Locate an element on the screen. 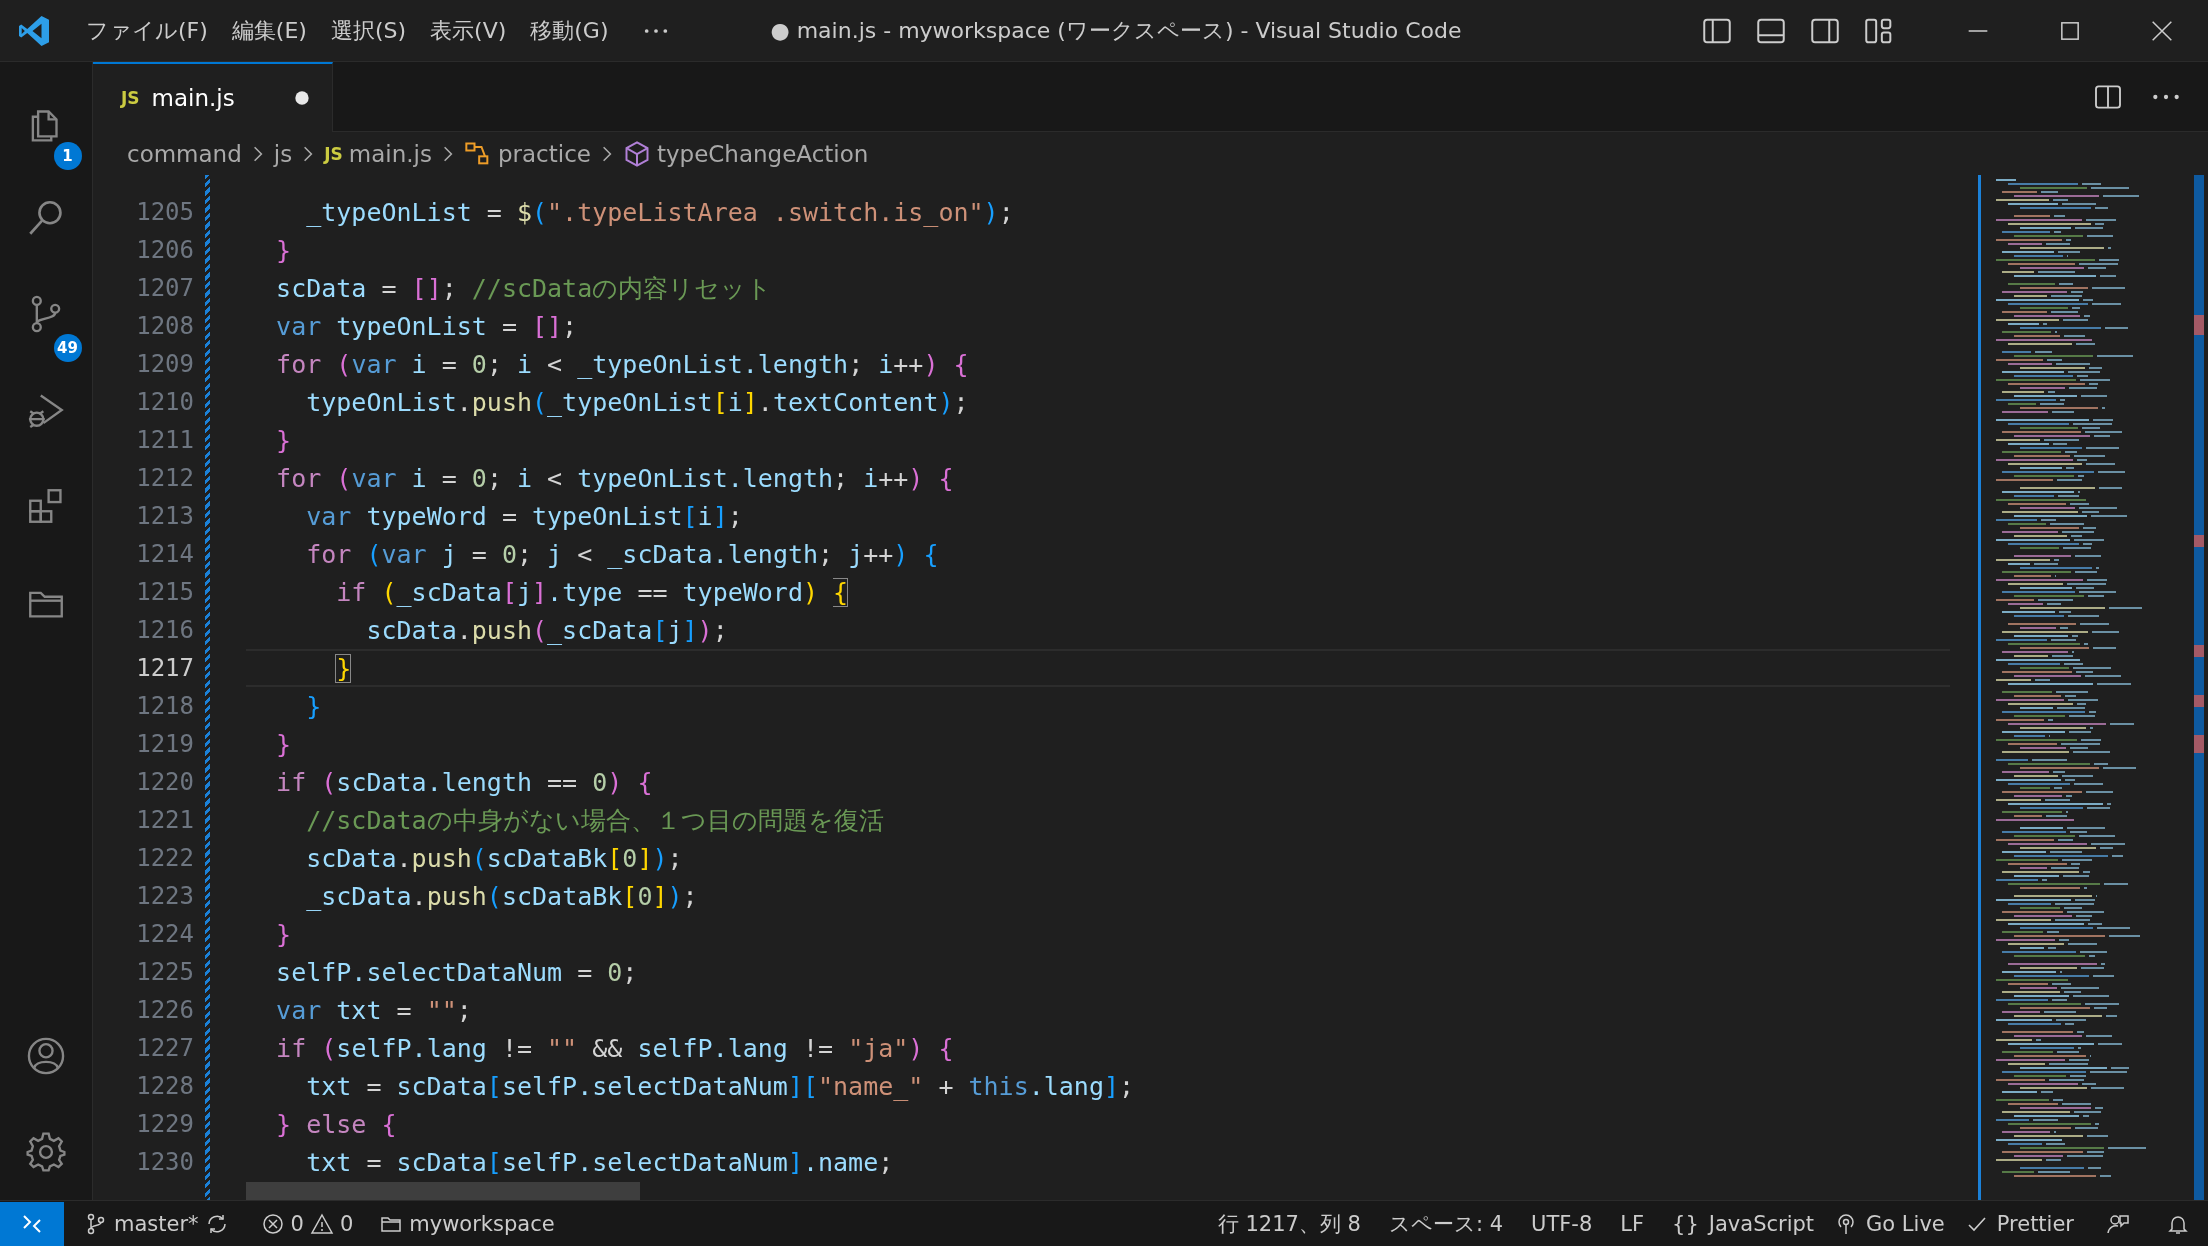 The width and height of the screenshot is (2208, 1246). warning-count: 0 is located at coordinates (346, 1223).